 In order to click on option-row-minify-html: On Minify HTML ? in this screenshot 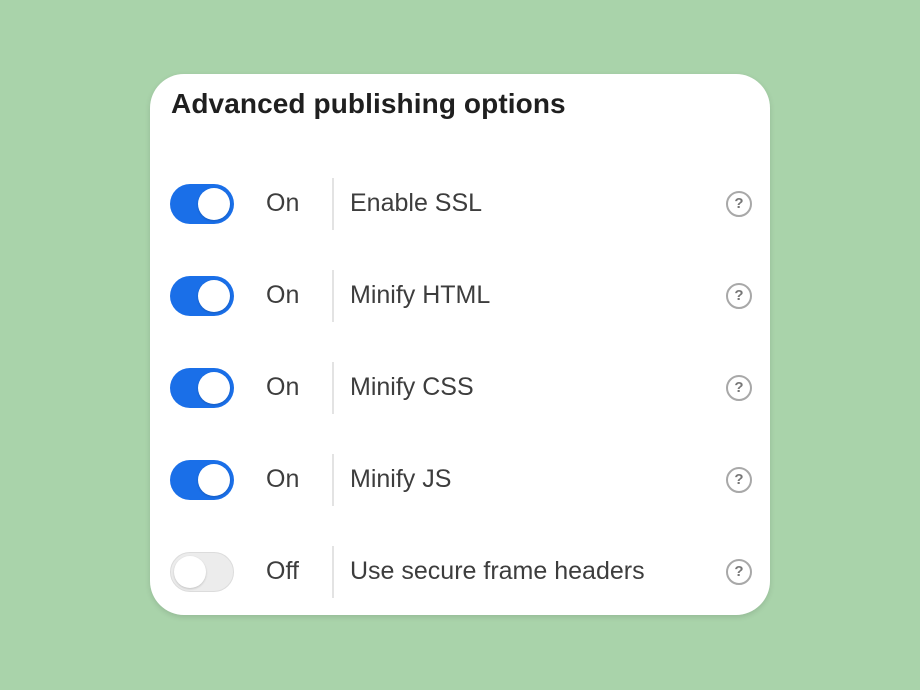, I will do `click(460, 296)`.